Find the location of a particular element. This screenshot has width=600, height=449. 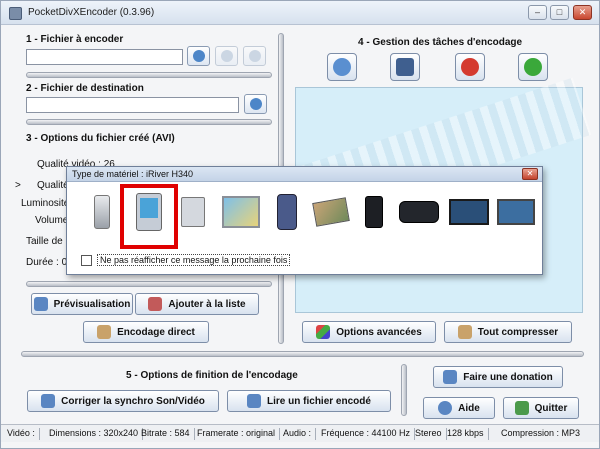

fix-sync-button: Corriger la synchro Son/Vidéo is located at coordinates (123, 401).